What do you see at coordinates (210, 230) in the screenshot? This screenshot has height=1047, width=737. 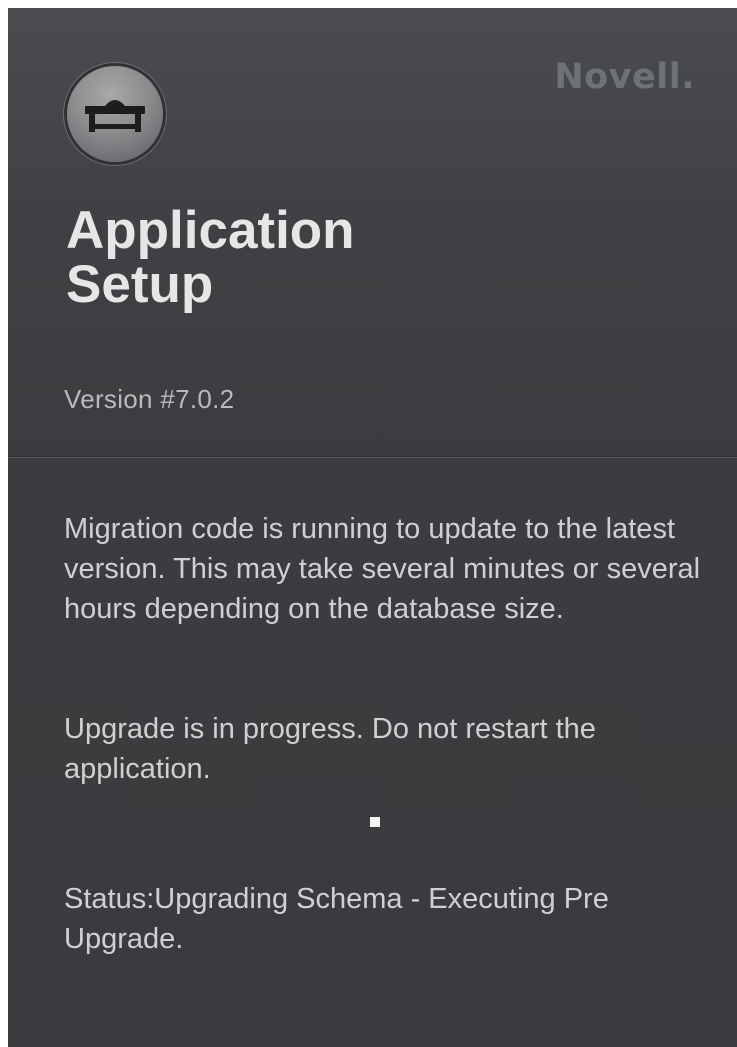 I see `title-line-1: Application` at bounding box center [210, 230].